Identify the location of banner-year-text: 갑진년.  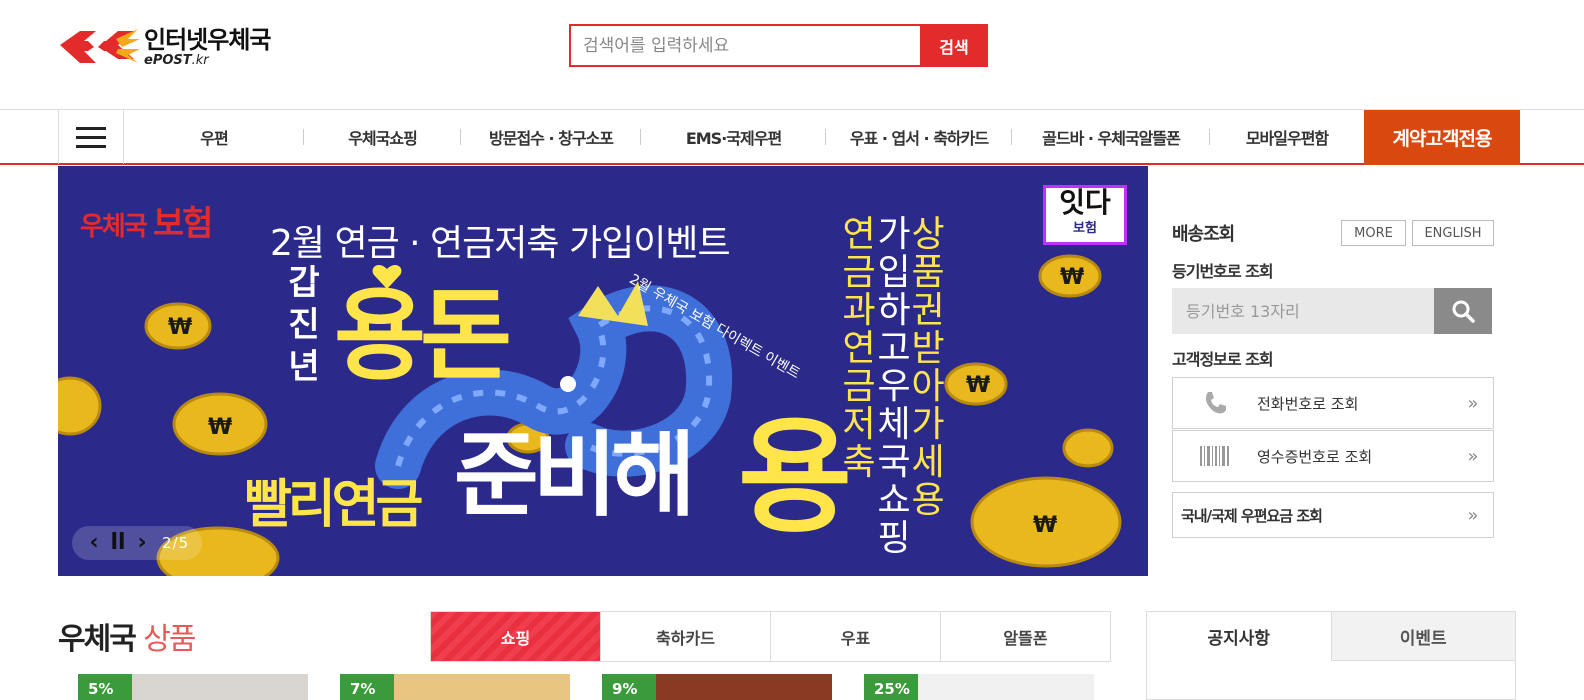
(304, 325).